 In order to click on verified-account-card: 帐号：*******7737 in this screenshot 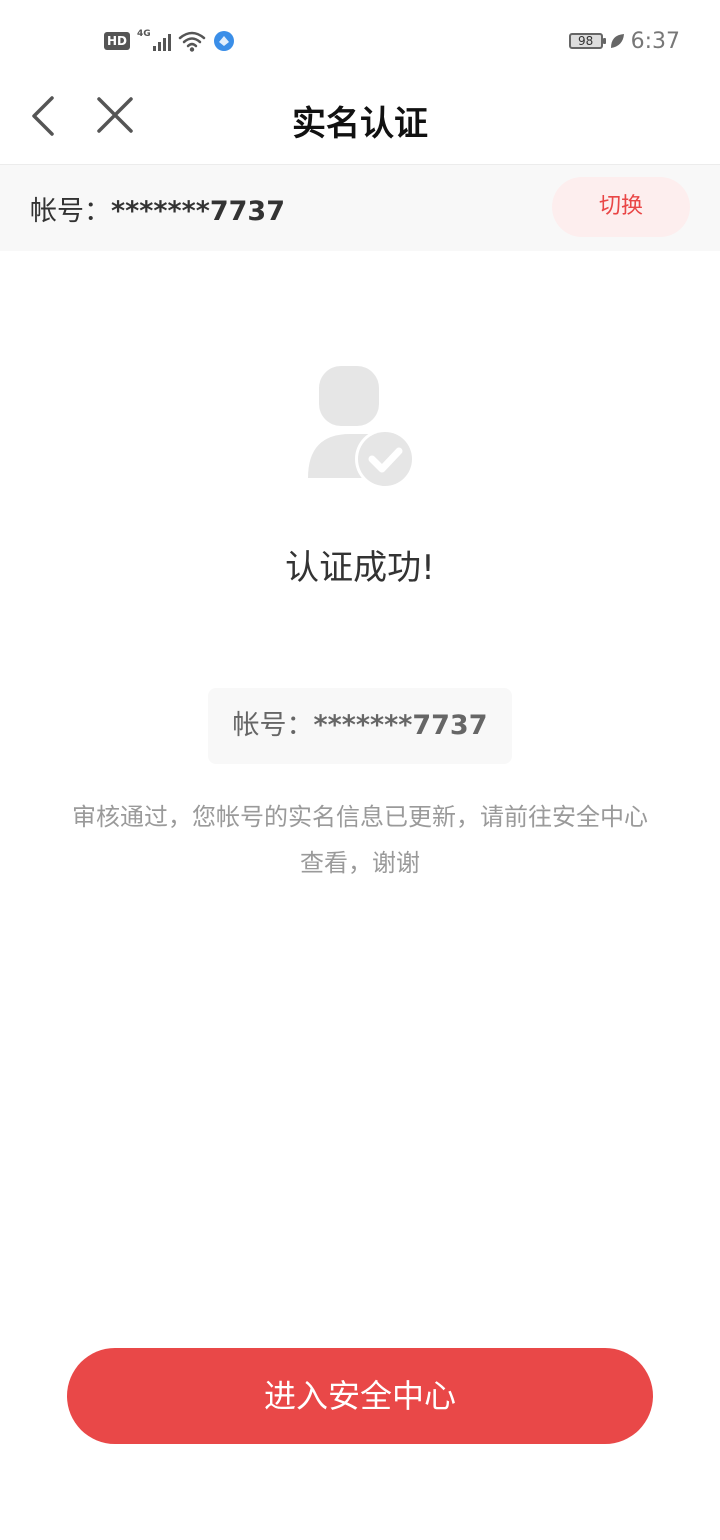, I will do `click(360, 726)`.